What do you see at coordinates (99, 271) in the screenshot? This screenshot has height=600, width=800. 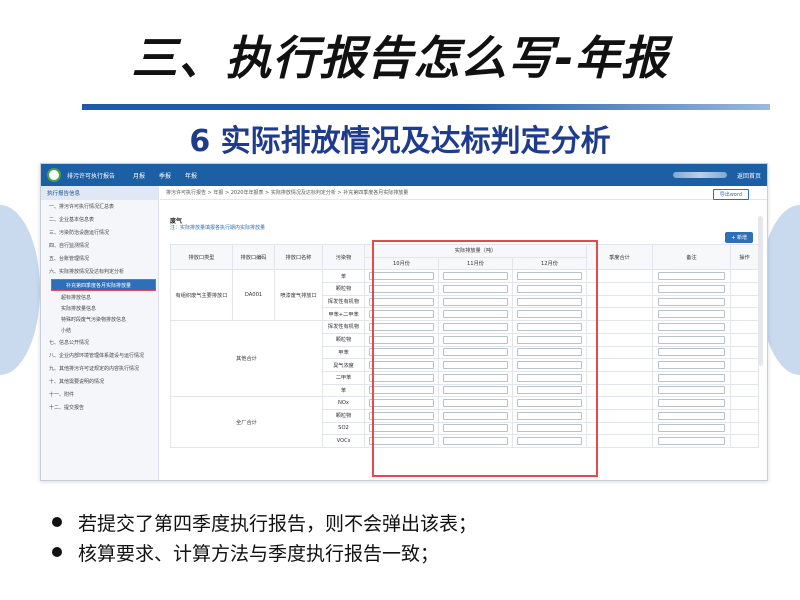 I see `sidebar-item: 六、实际排放情况及达标判定分析` at bounding box center [99, 271].